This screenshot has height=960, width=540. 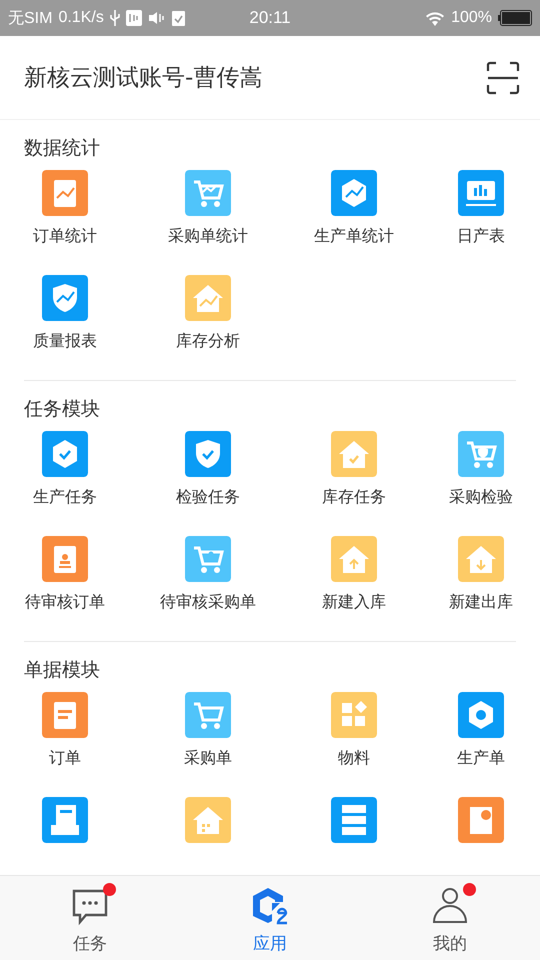 What do you see at coordinates (65, 497) in the screenshot?
I see `app-label: 生产任务` at bounding box center [65, 497].